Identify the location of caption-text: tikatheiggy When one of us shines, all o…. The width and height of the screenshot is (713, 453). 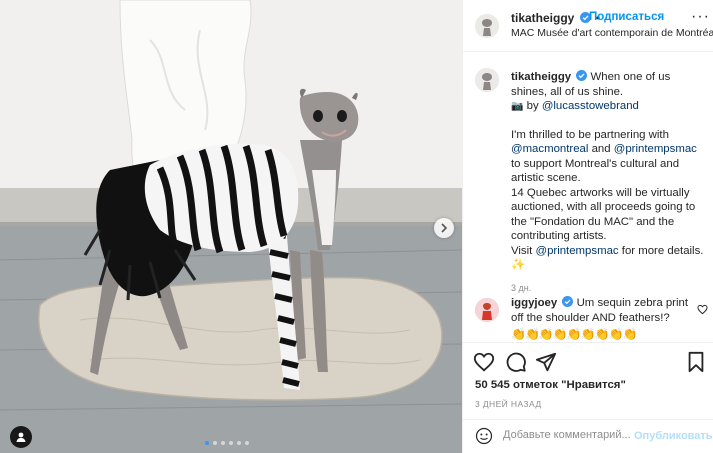
(610, 182).